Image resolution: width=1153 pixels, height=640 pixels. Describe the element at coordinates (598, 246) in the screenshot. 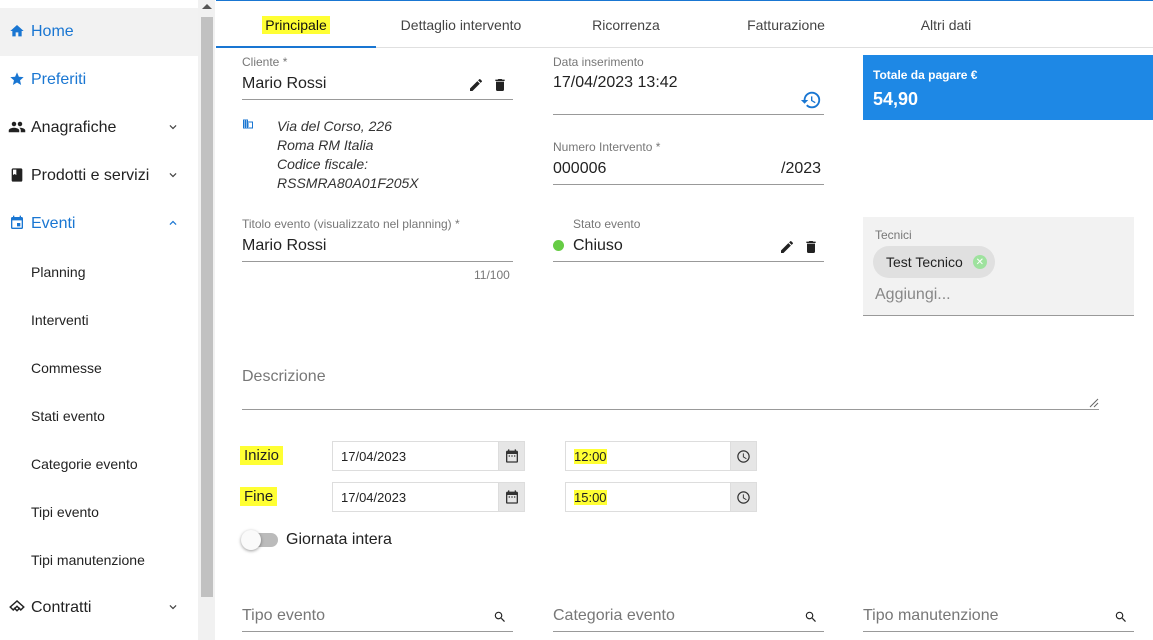

I see `stato-evento-field: Chiuso` at that location.